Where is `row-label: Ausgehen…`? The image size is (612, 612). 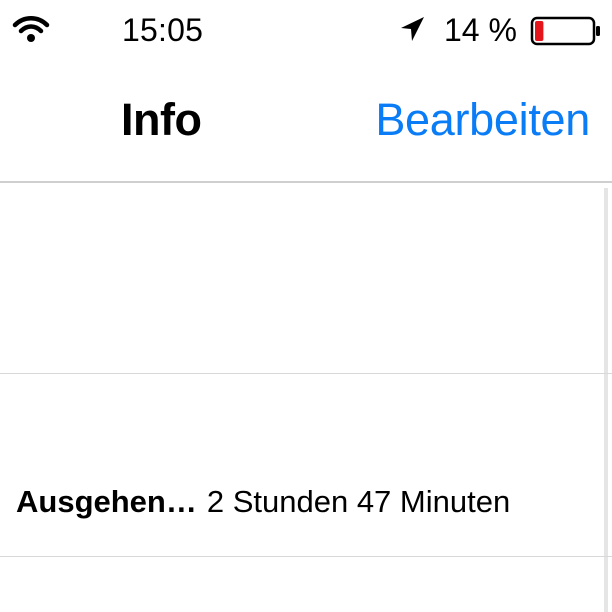
row-label: Ausgehen… is located at coordinates (106, 501).